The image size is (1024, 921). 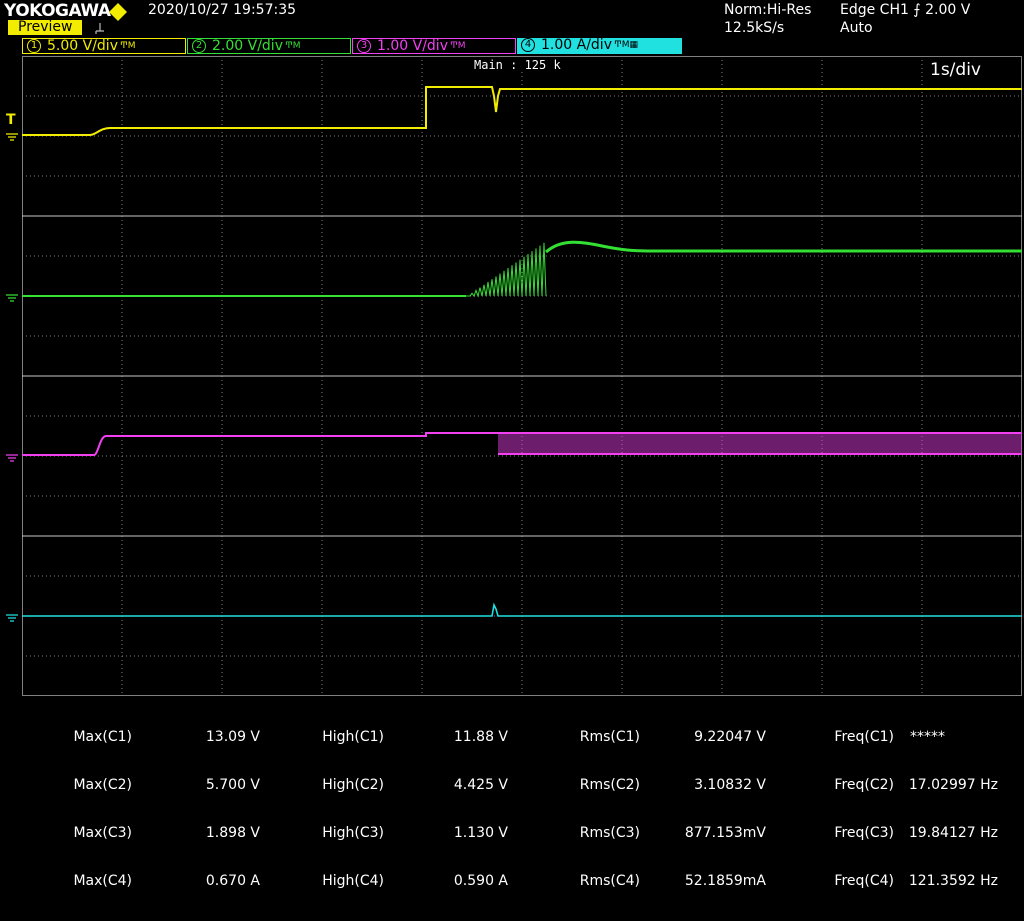 I want to click on channel-scale: 1.00 A/div, so click(x=576, y=45).